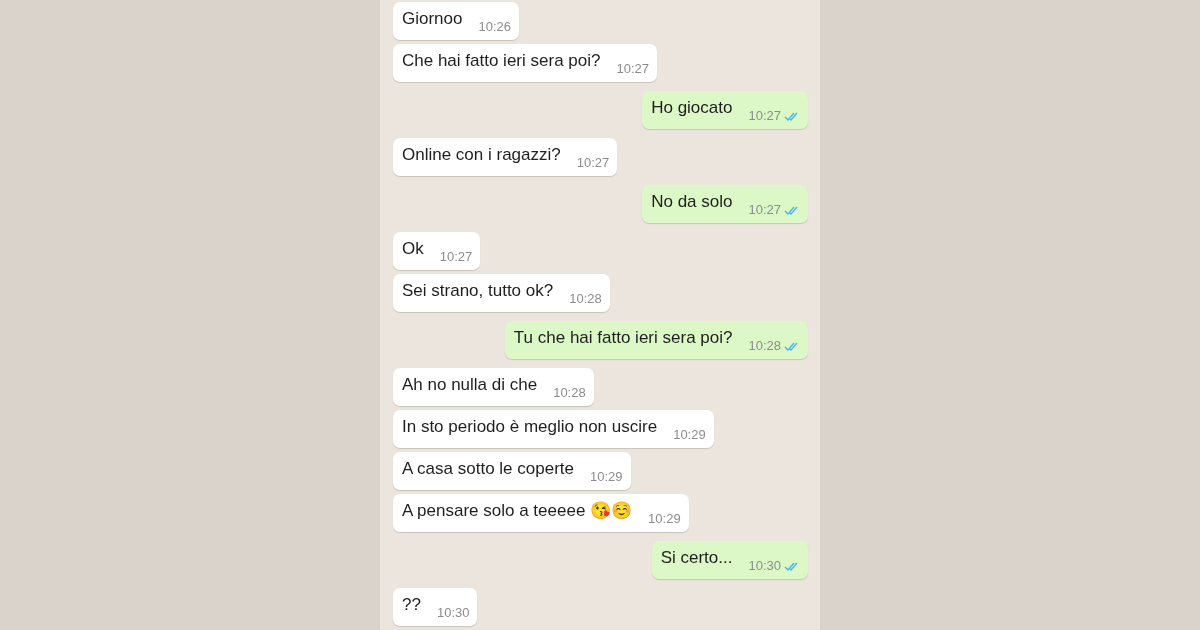  What do you see at coordinates (623, 337) in the screenshot?
I see `message-text: Tu che hai fatto ieri sera poi?` at bounding box center [623, 337].